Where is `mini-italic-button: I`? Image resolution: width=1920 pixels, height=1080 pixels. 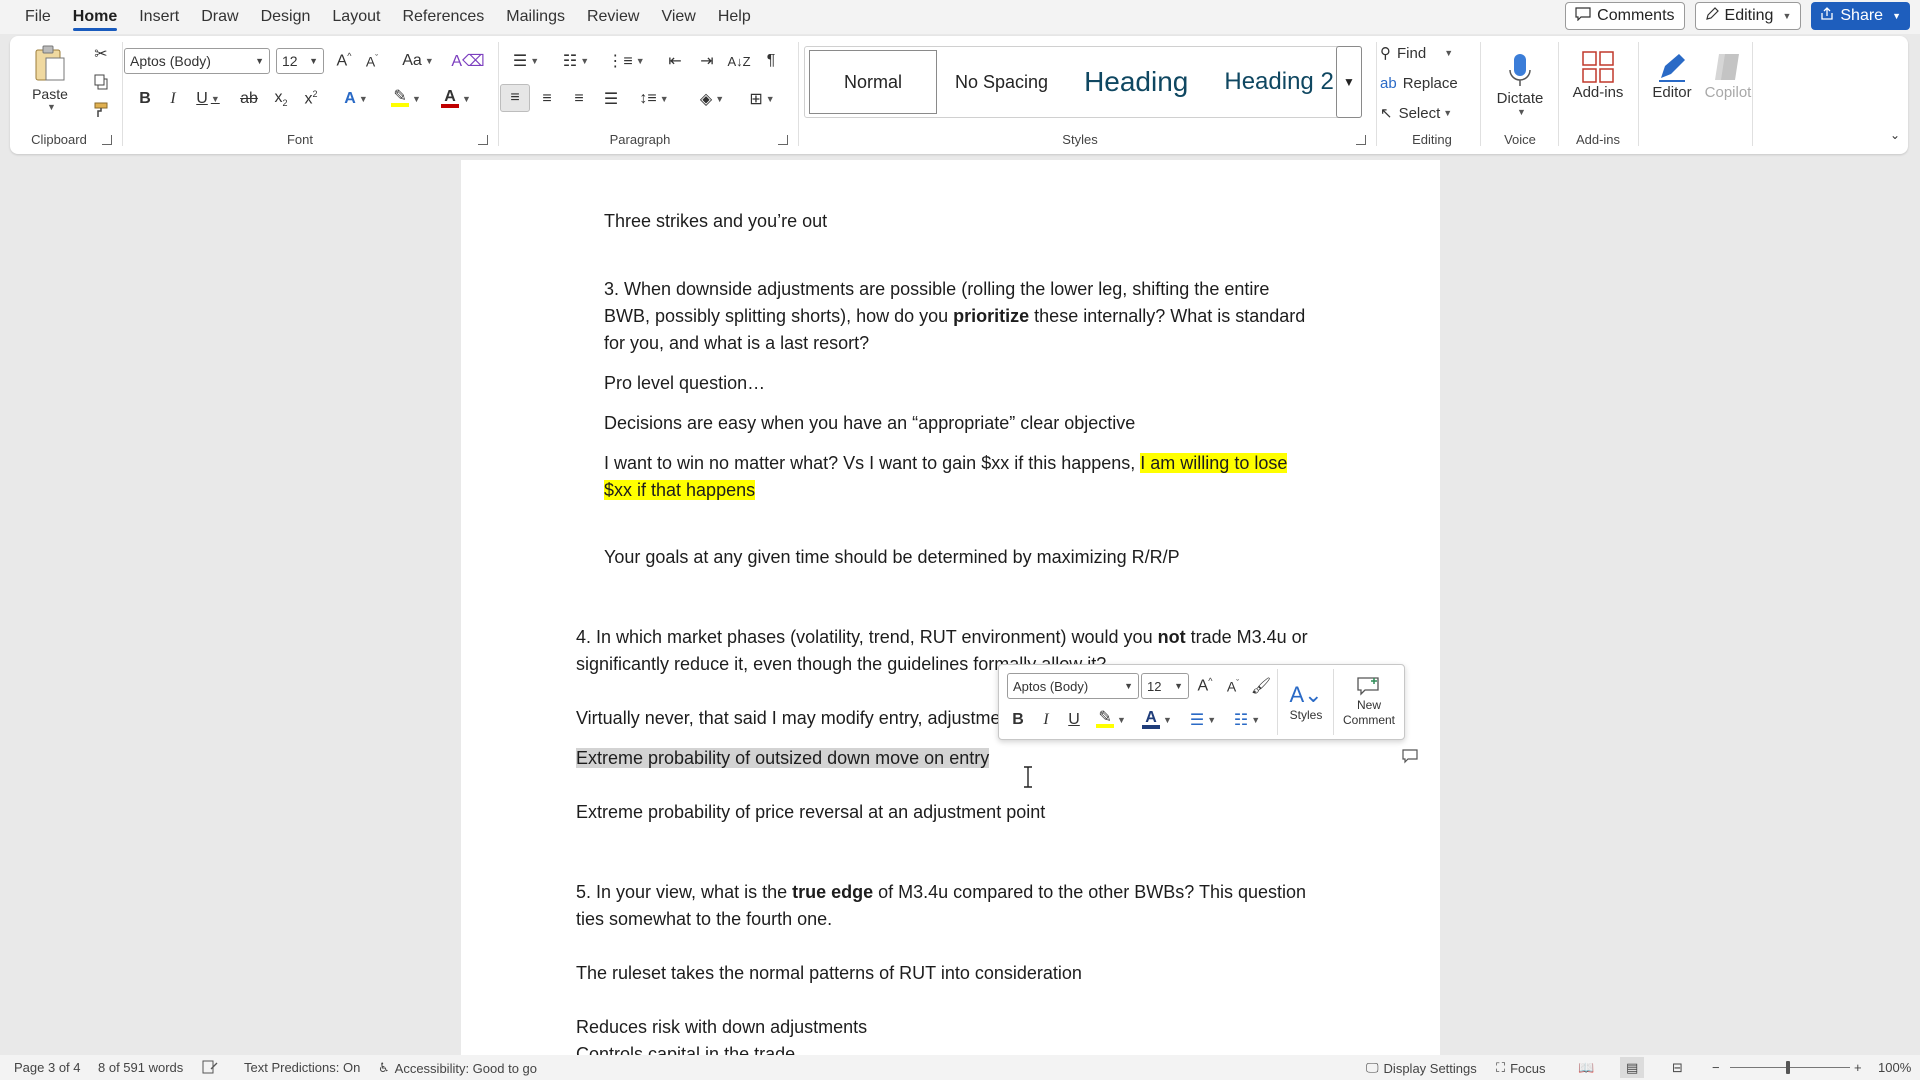 mini-italic-button: I is located at coordinates (1046, 720).